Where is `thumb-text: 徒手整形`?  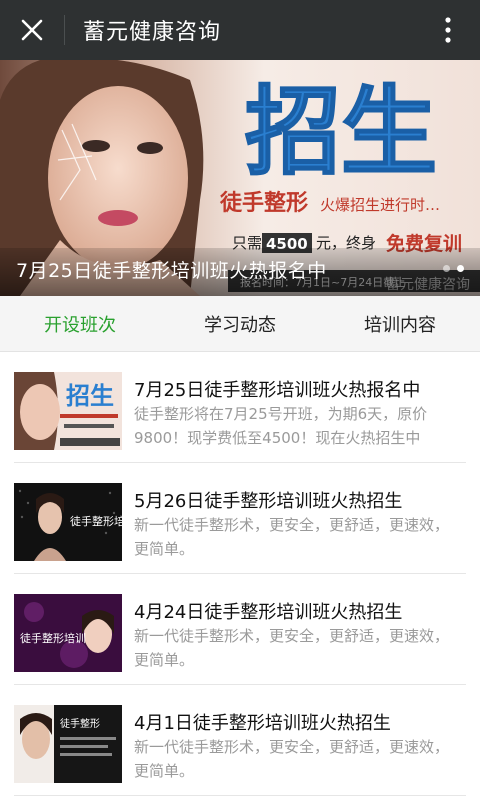
thumb-text: 徒手整形 is located at coordinates (80, 723).